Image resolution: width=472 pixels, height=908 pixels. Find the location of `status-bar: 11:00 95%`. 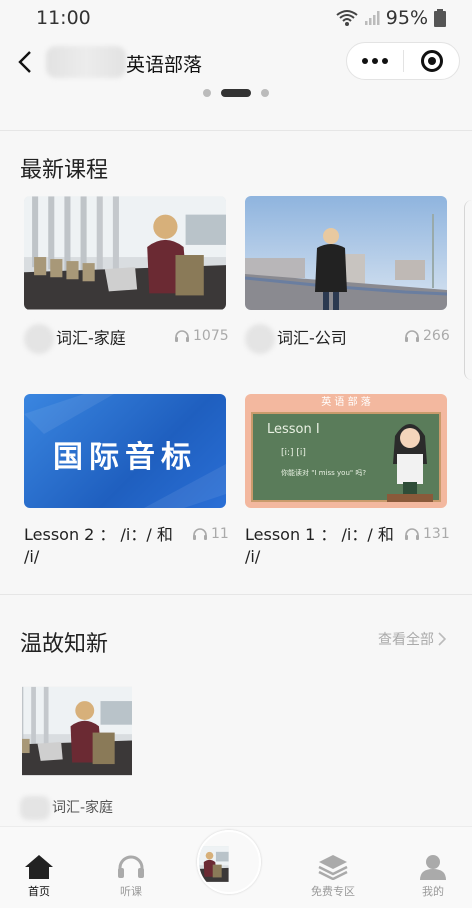

status-bar: 11:00 95% is located at coordinates (236, 18).